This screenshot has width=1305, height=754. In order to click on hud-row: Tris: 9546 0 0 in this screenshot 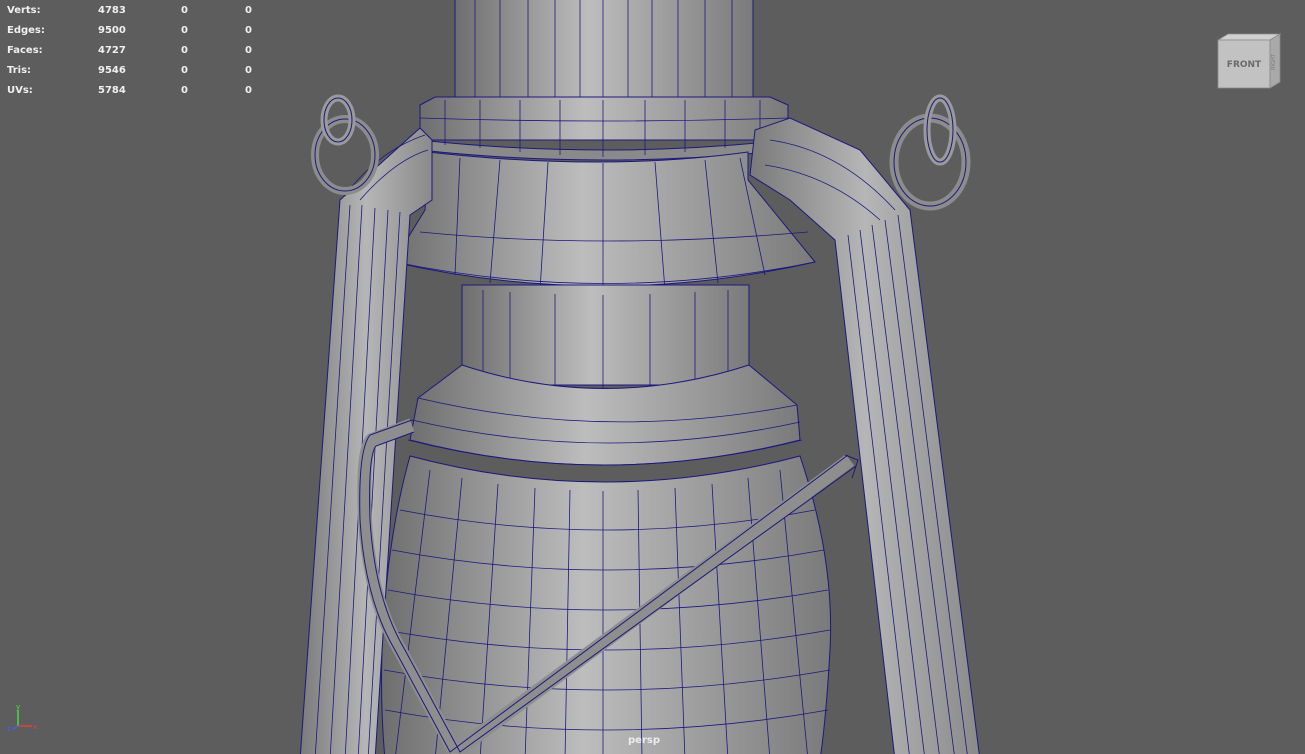, I will do `click(137, 71)`.